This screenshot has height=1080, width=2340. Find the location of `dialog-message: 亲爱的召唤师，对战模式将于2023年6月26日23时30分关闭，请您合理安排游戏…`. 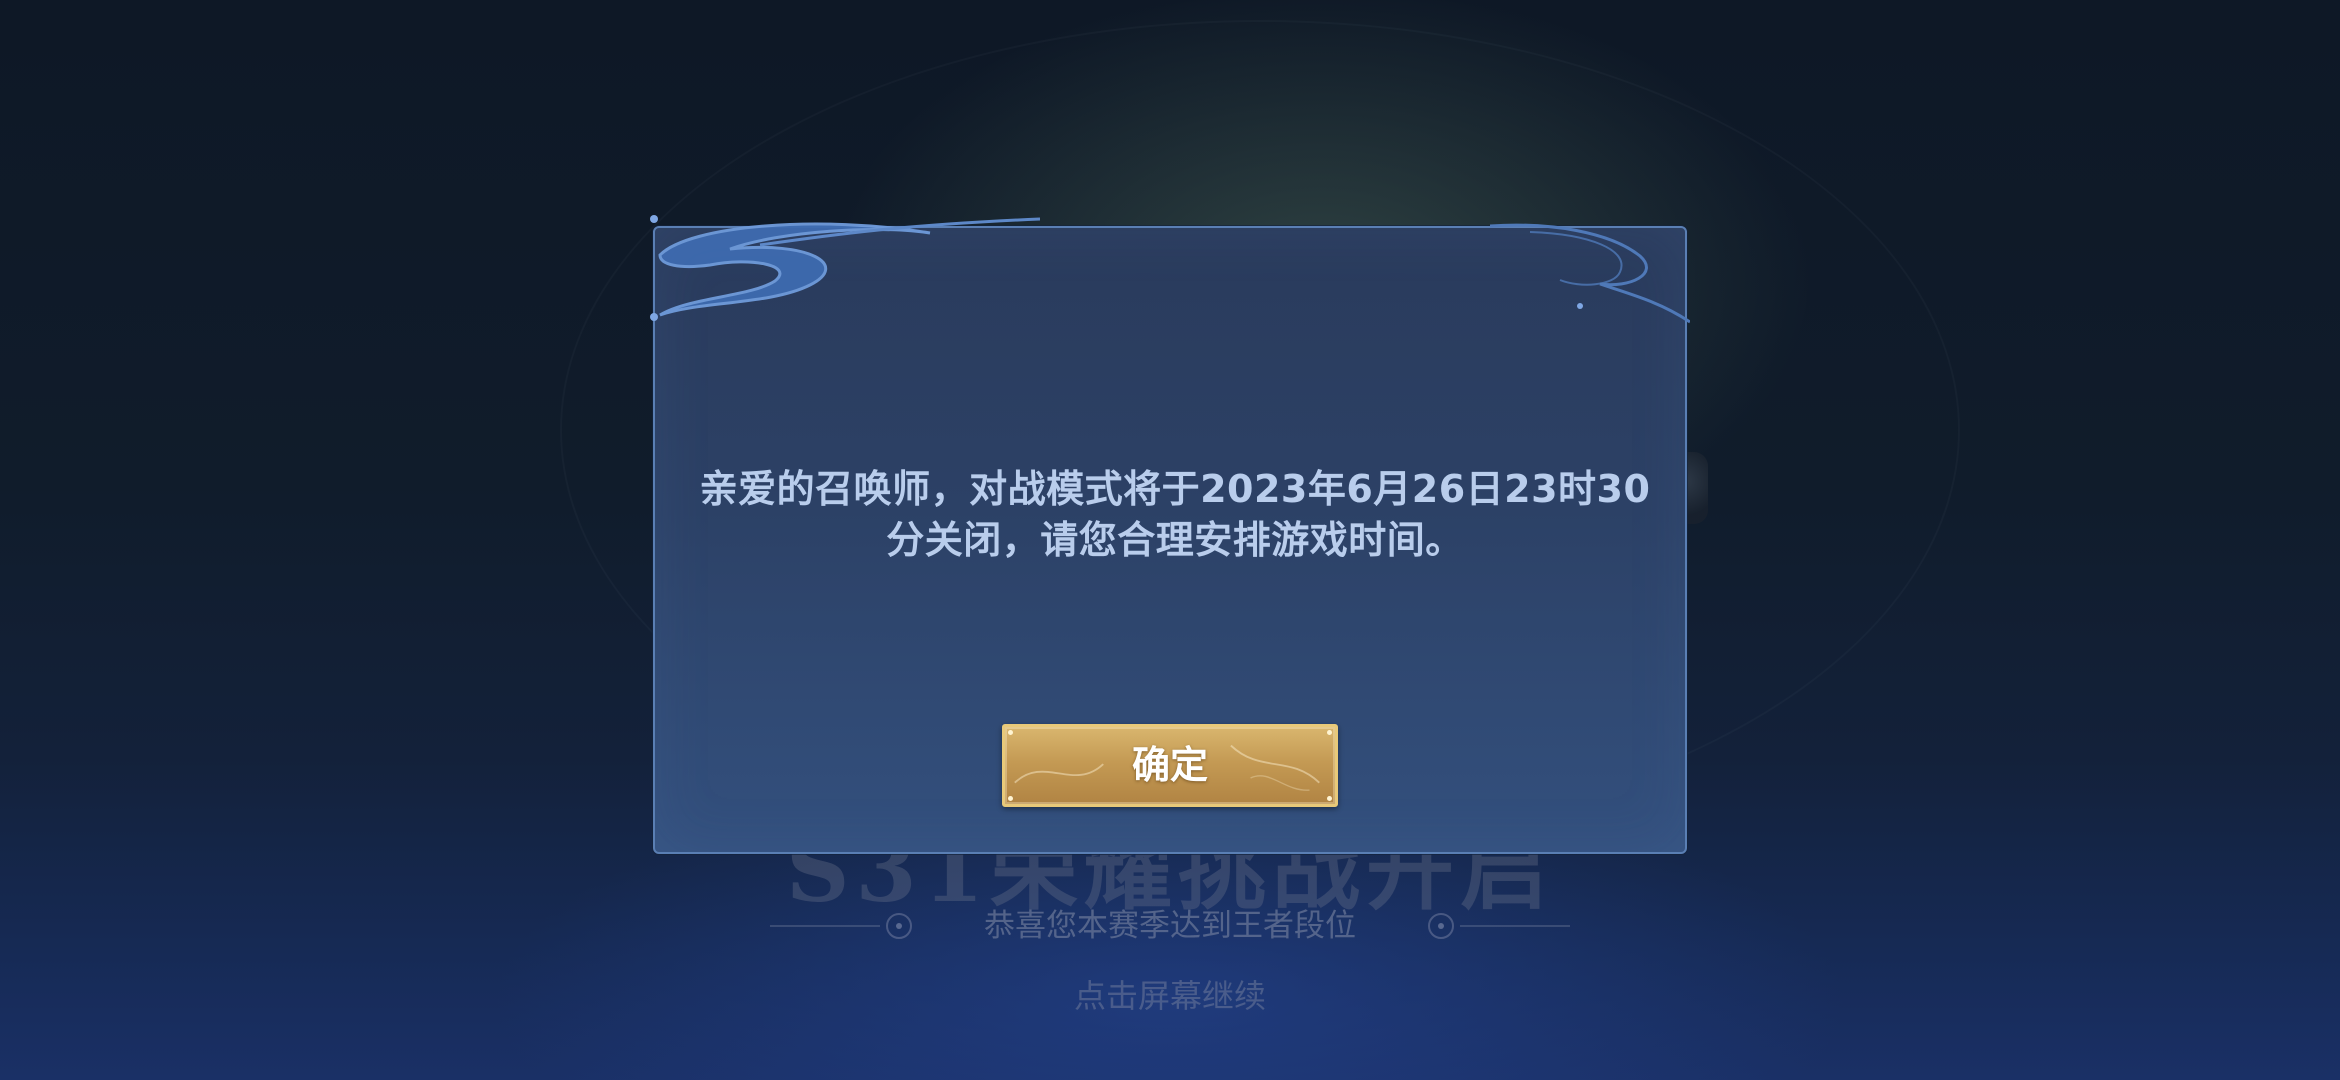

dialog-message: 亲爱的召唤师，对战模式将于2023年6月26日23时30分关闭，请您合理安排游戏… is located at coordinates (1175, 514).